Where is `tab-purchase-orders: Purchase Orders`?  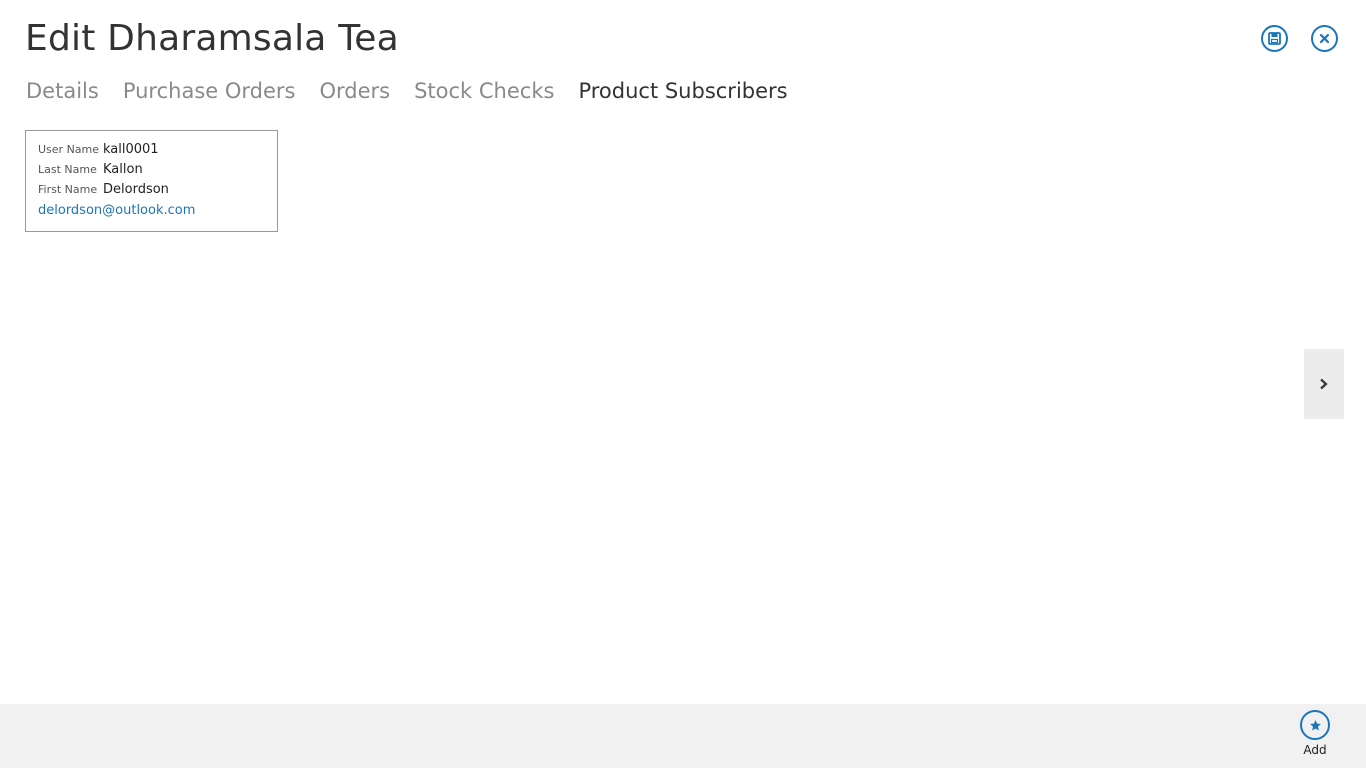 tab-purchase-orders: Purchase Orders is located at coordinates (209, 91).